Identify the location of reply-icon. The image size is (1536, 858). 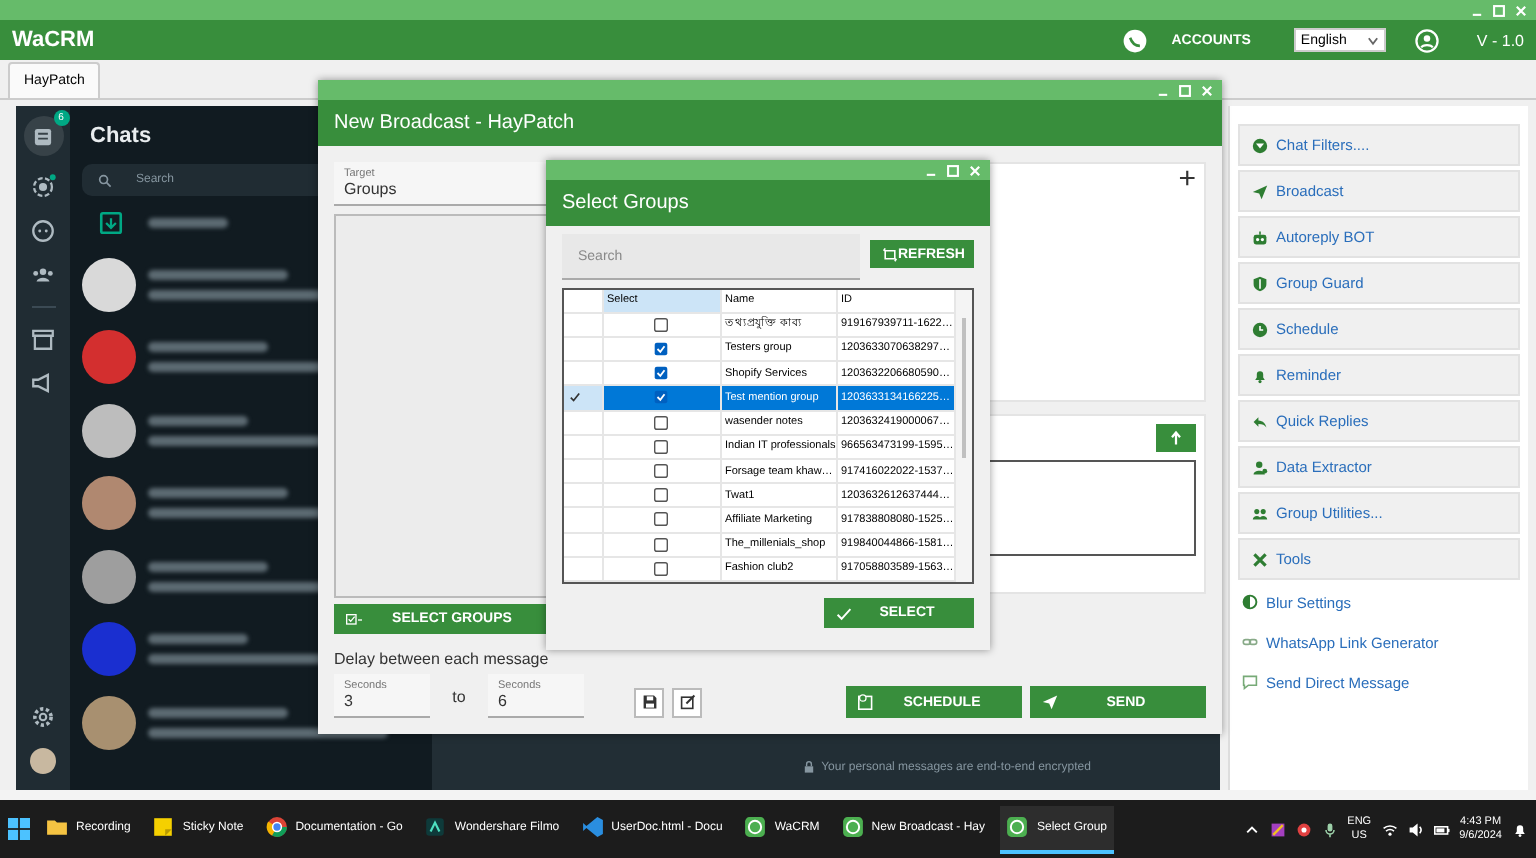
(1260, 421).